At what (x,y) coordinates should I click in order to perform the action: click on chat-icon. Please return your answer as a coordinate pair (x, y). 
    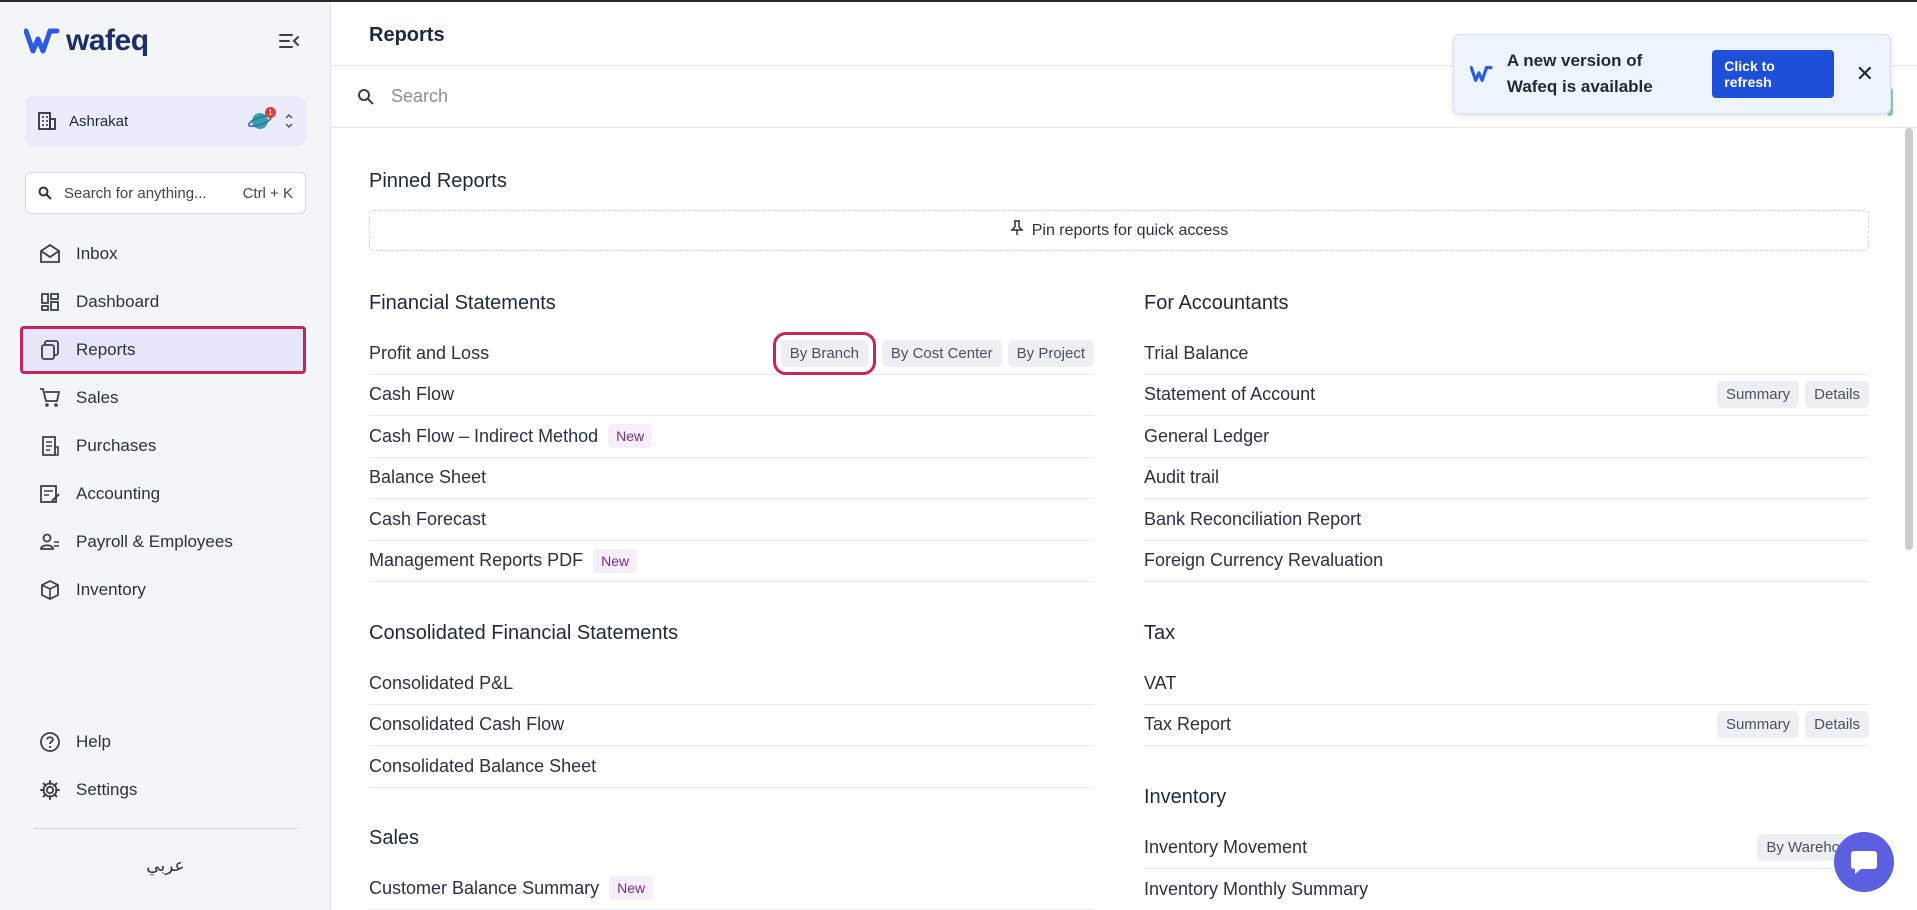
    Looking at the image, I should click on (1864, 862).